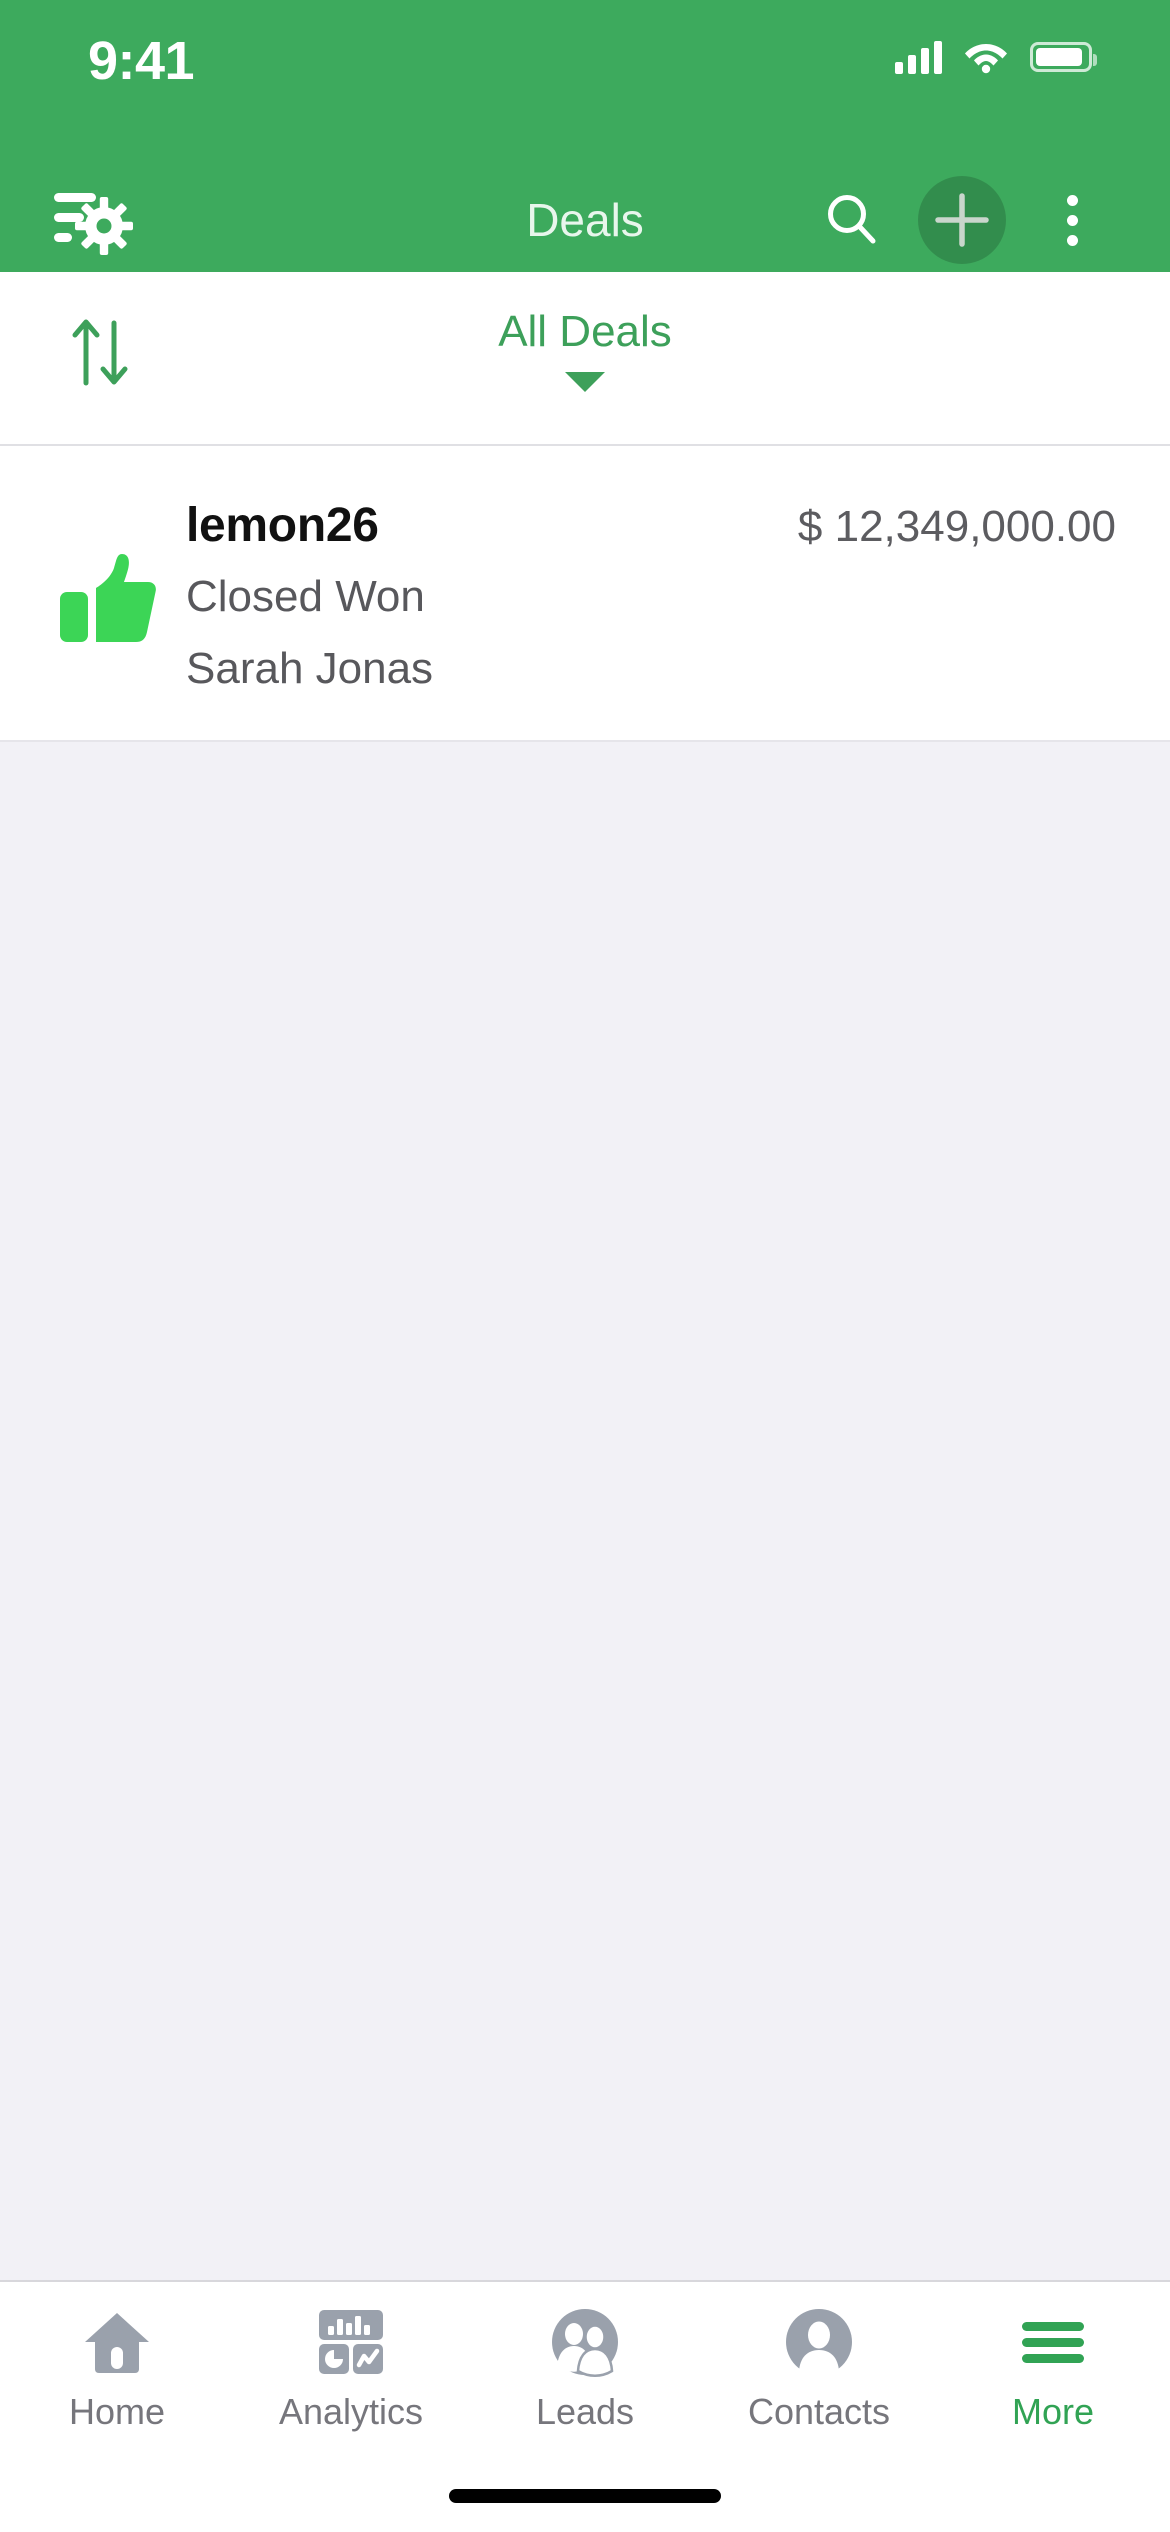 The image size is (1170, 2532). I want to click on chevron-down-icon, so click(585, 382).